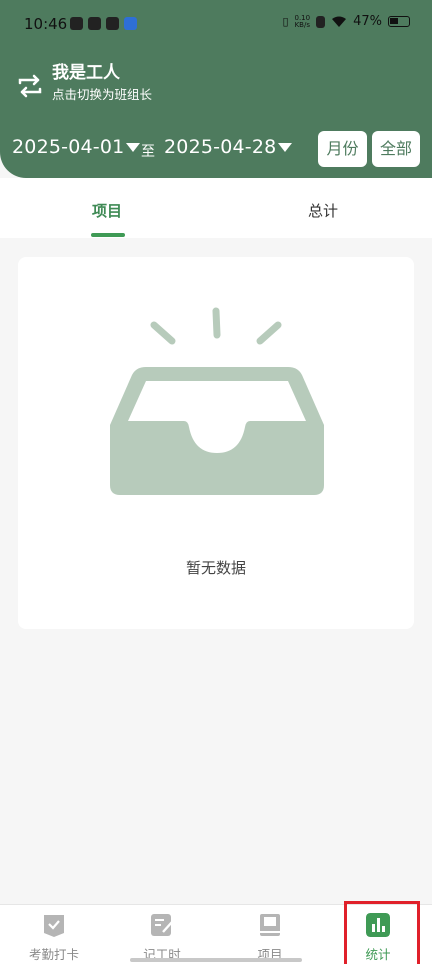 This screenshot has height=964, width=432. I want to click on nav-item-project: 项目, so click(270, 934).